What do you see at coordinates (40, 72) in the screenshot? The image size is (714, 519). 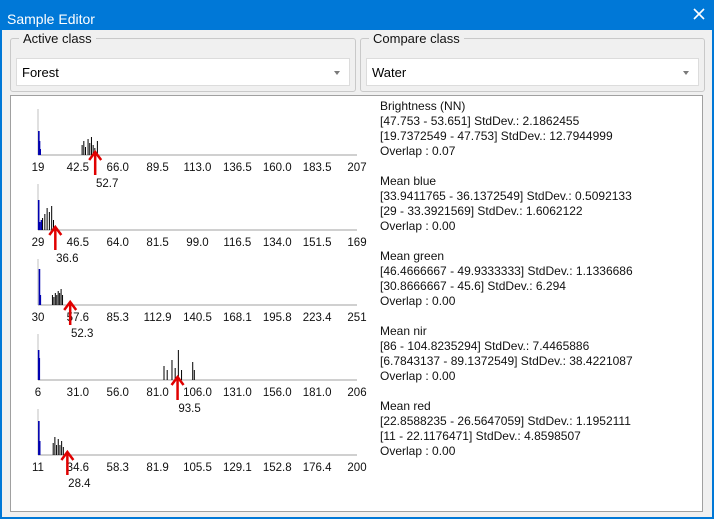 I see `active-class-value: Forest` at bounding box center [40, 72].